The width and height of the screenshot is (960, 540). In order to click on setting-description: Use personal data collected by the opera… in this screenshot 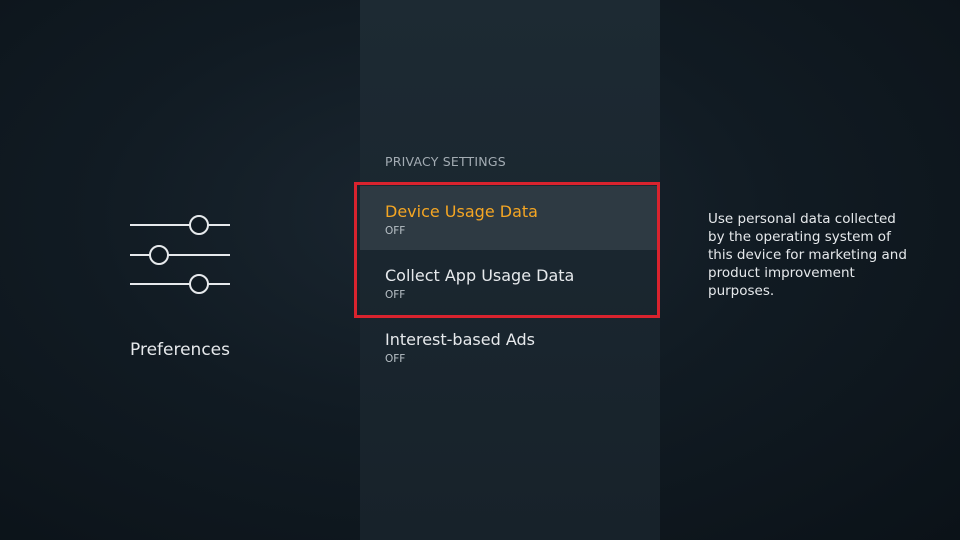, I will do `click(807, 255)`.